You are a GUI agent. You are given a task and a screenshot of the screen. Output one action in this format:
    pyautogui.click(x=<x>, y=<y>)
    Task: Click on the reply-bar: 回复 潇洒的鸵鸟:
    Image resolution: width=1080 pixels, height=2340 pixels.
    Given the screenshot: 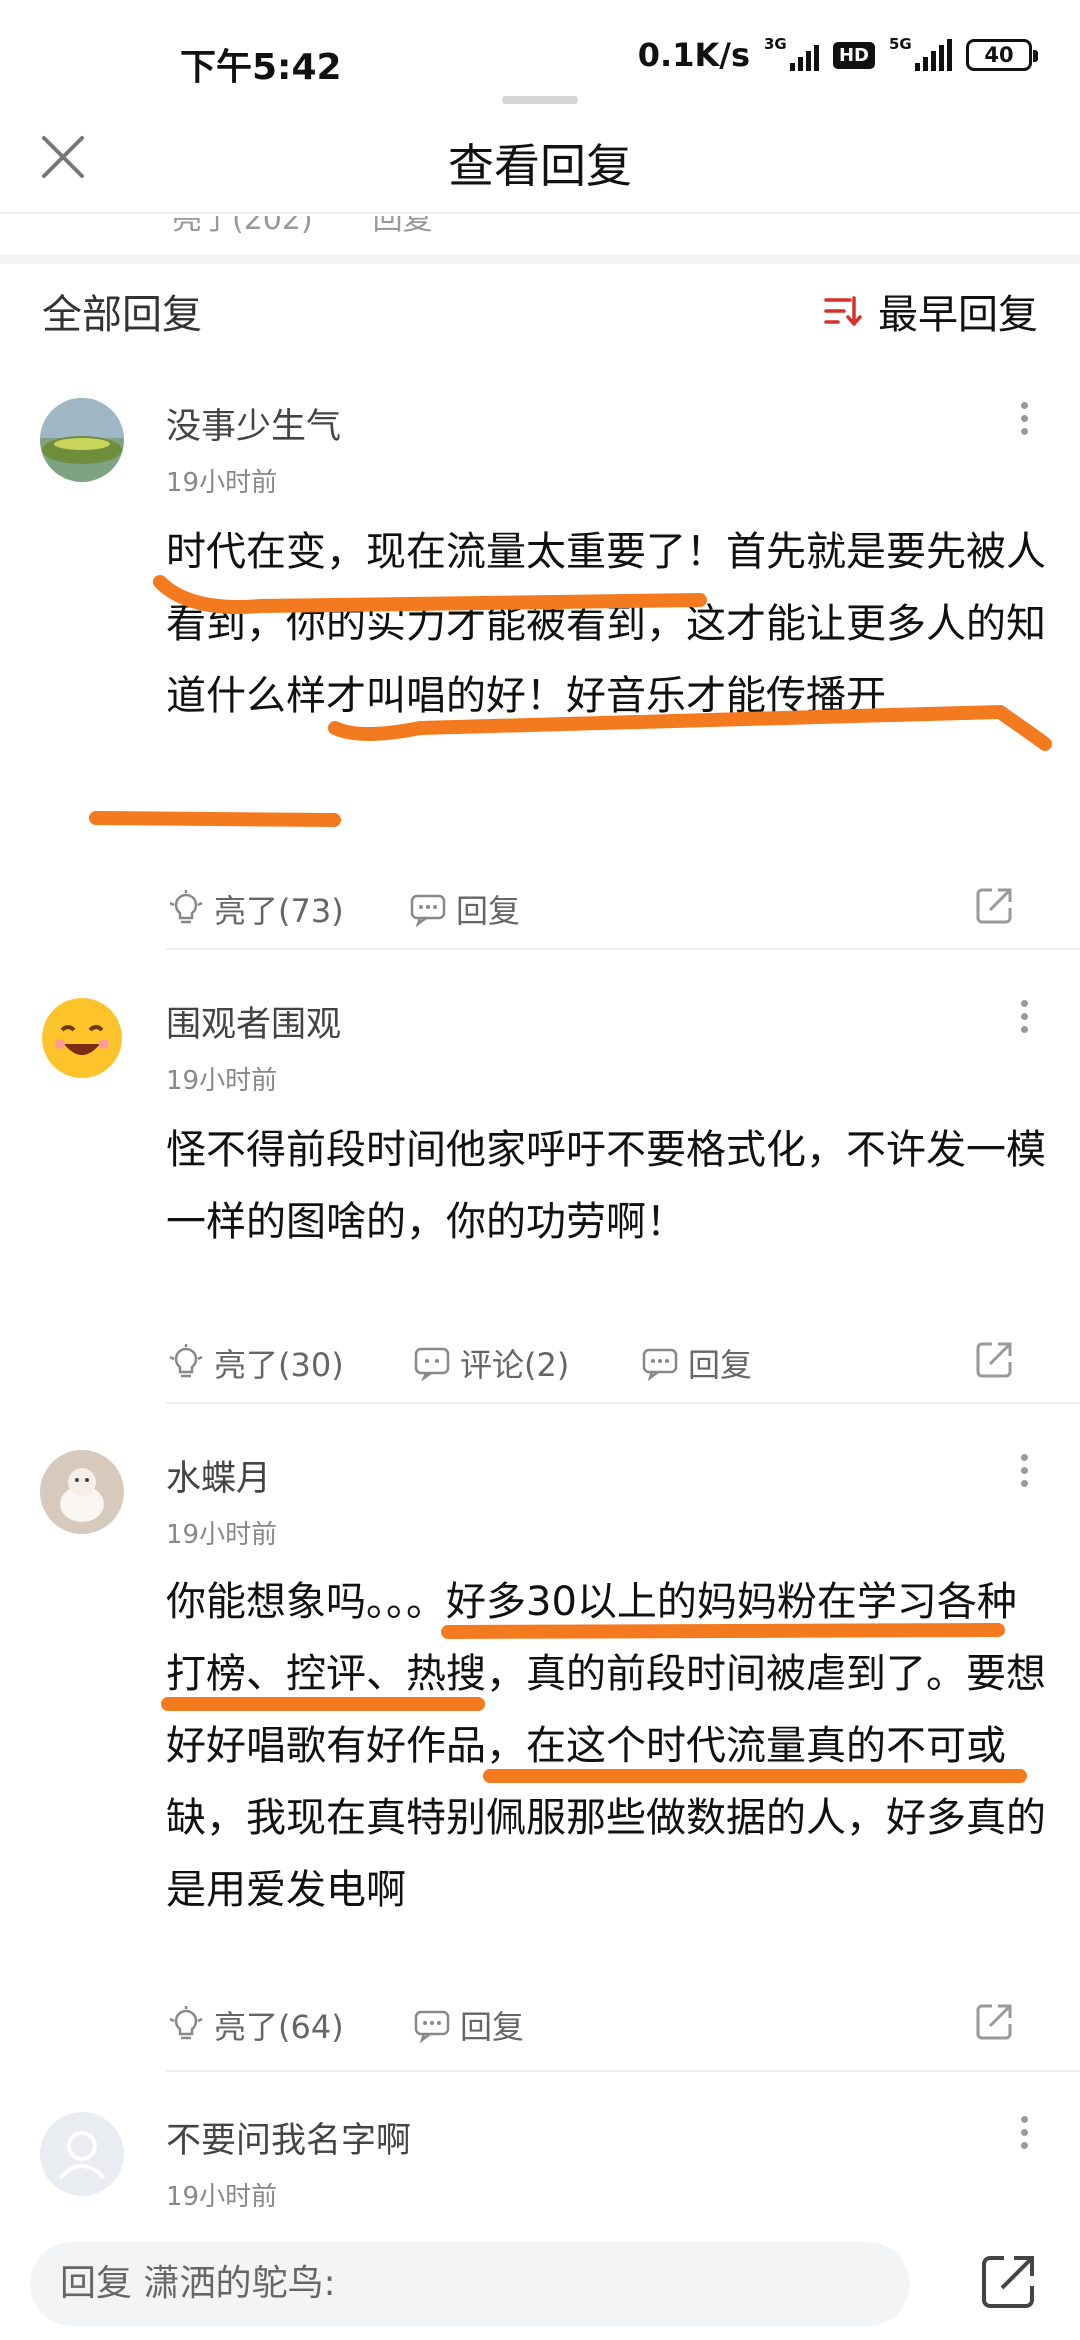 What is the action you would take?
    pyautogui.click(x=540, y=2283)
    